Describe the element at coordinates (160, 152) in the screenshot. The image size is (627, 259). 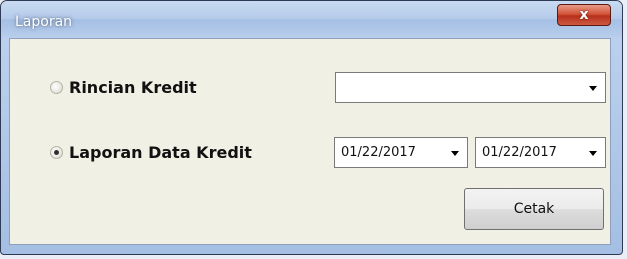
I see `option-label-laporan-data-kredit: Laporan Data Kredit` at that location.